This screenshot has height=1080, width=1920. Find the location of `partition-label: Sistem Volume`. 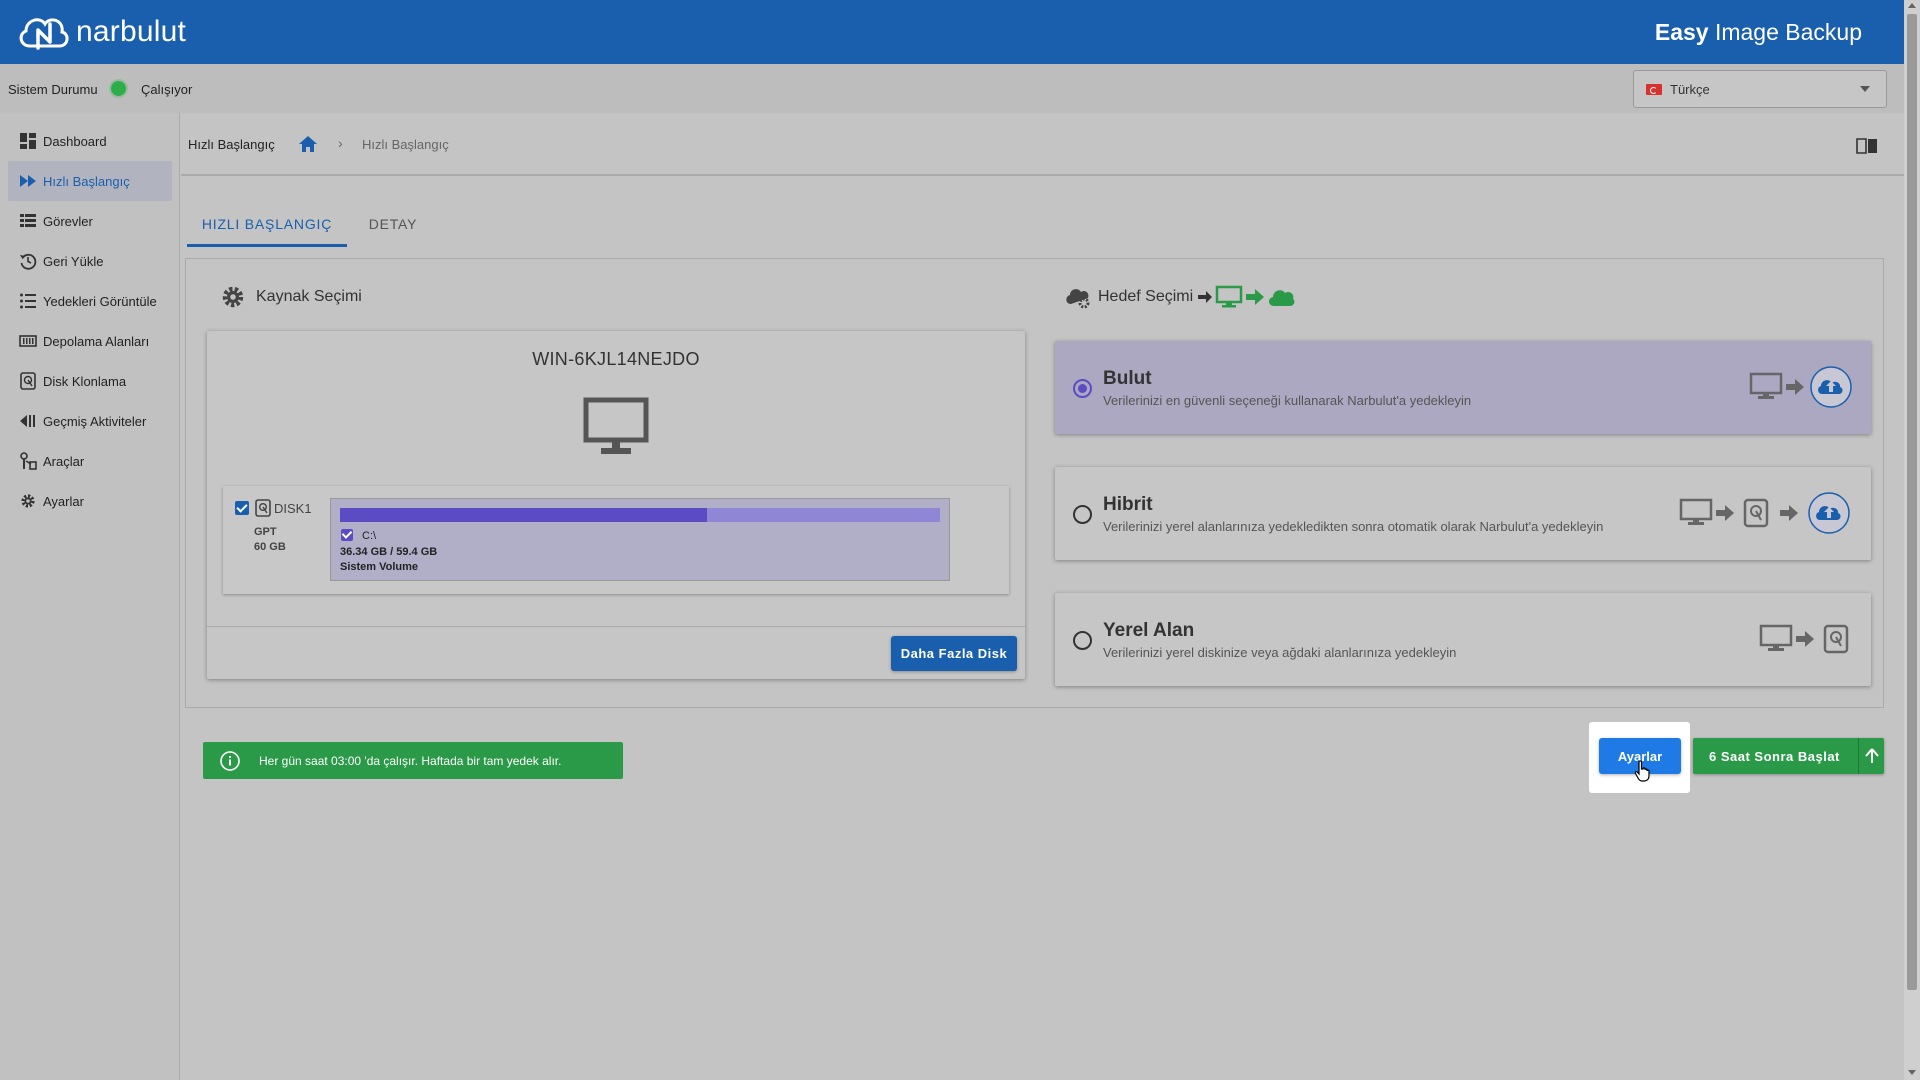

partition-label: Sistem Volume is located at coordinates (379, 567).